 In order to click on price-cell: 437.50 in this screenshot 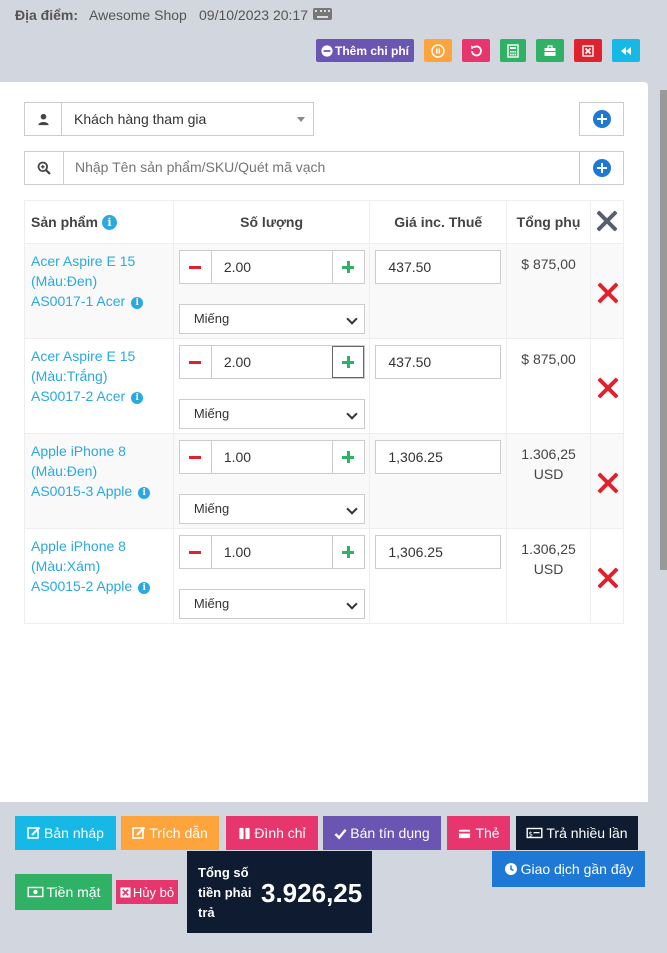, I will do `click(438, 291)`.